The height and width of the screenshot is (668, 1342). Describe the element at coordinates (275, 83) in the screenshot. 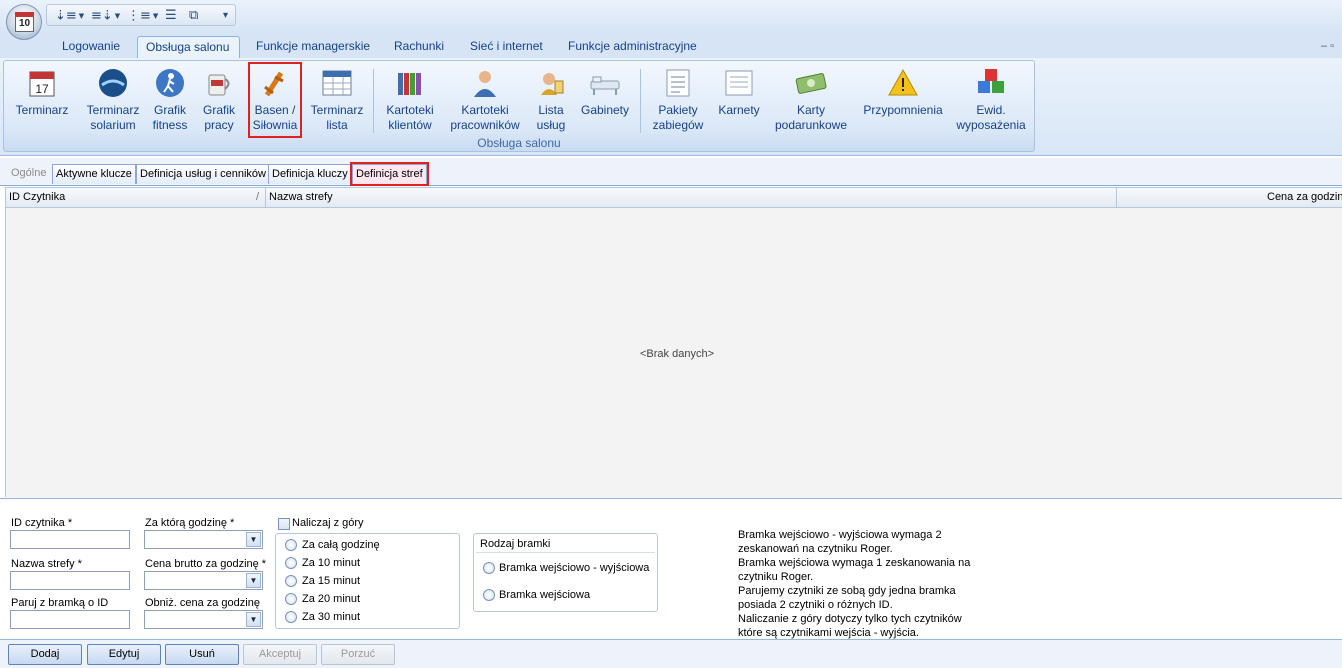

I see `pool-gym-icon` at that location.